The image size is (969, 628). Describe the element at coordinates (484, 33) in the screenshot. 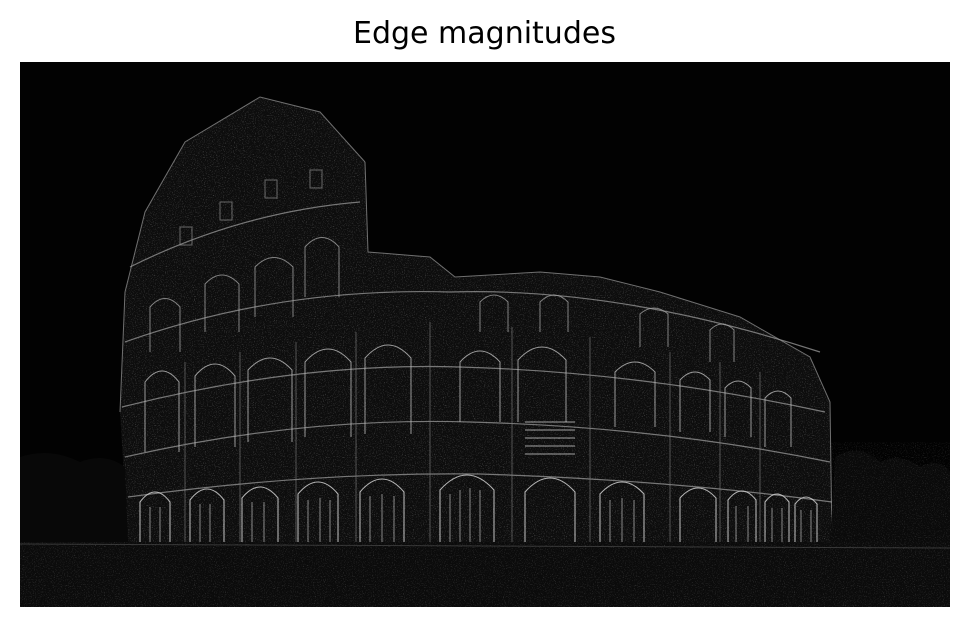

I see `figure-title: Edge magnitudes` at that location.